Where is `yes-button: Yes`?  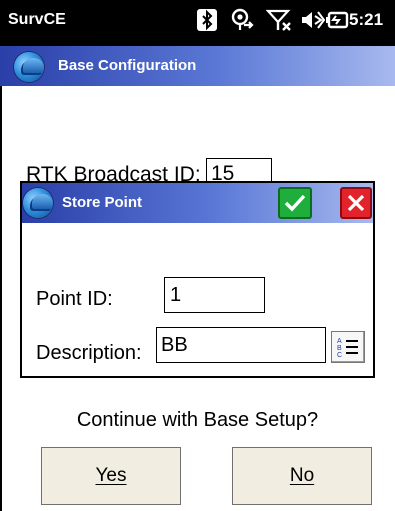 yes-button: Yes is located at coordinates (111, 476).